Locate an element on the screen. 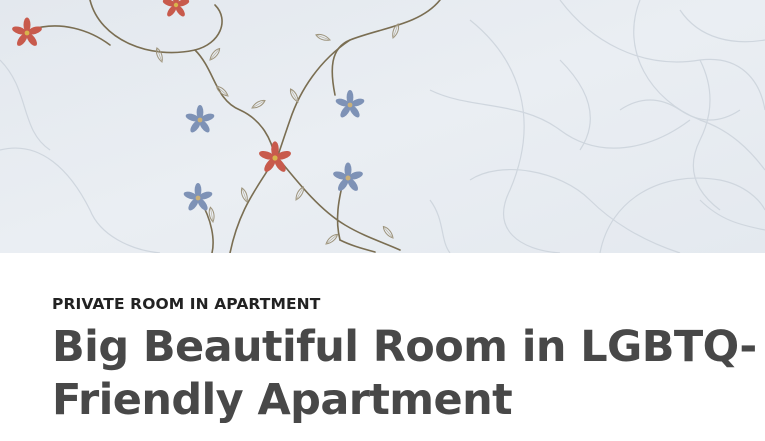  listing-title-line-1: Big Beautiful Room in LGBTQ- is located at coordinates (404, 347).